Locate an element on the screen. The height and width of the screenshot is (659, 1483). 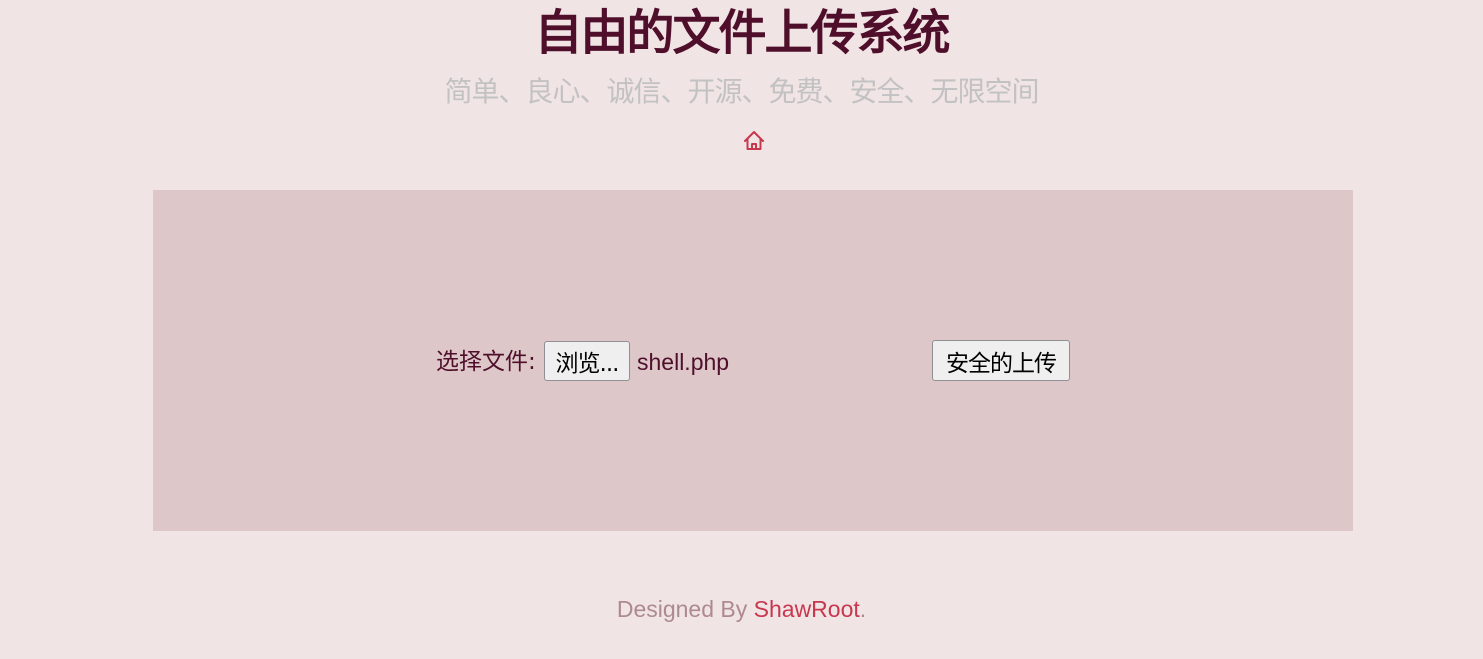
footer-suffix: . is located at coordinates (863, 609).